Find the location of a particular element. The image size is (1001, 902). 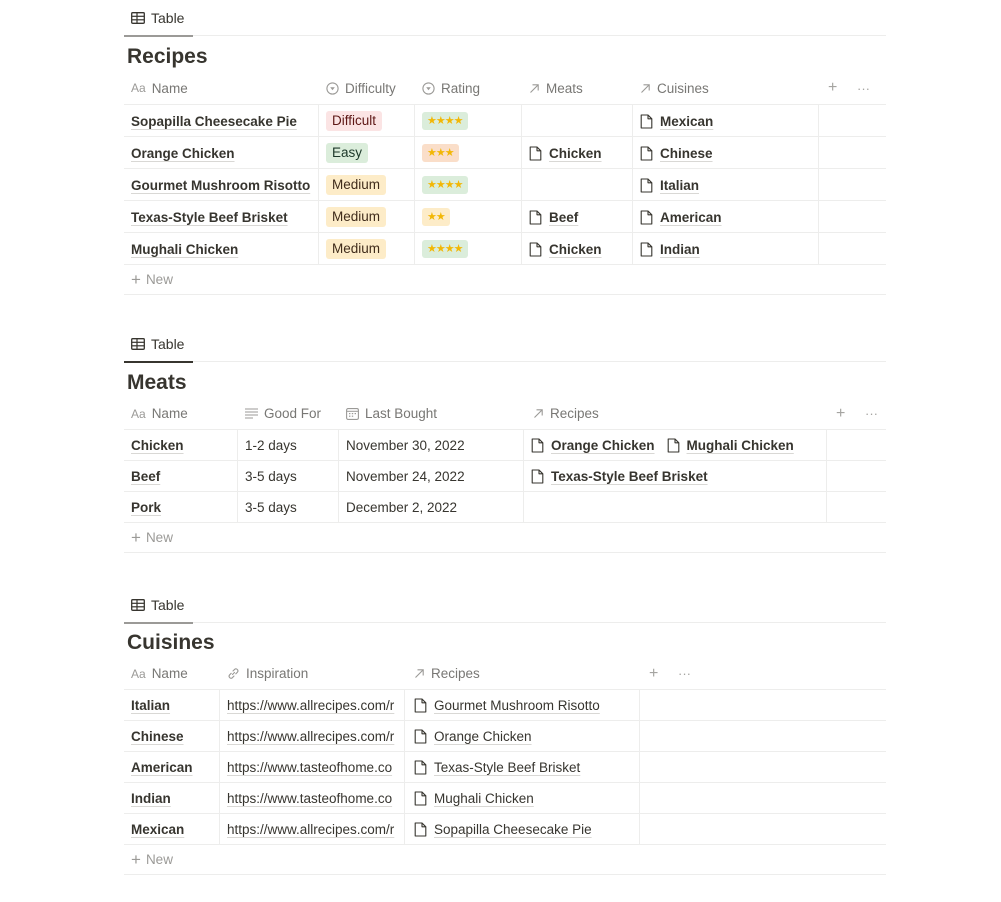

meats-table-view-tab: Table is located at coordinates (158, 344).